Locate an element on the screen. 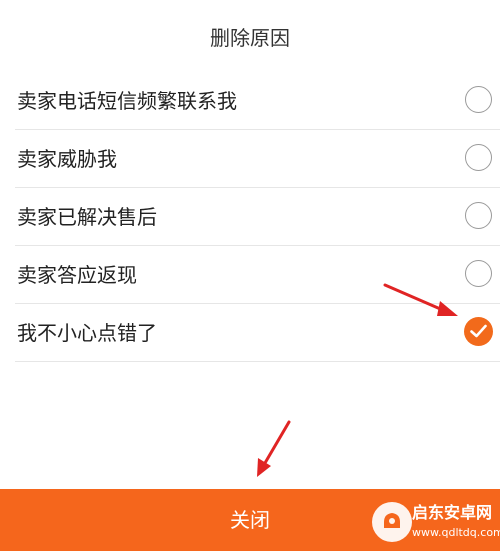 Image resolution: width=500 pixels, height=551 pixels. reason-option-label: 卖家答应返现 is located at coordinates (77, 275).